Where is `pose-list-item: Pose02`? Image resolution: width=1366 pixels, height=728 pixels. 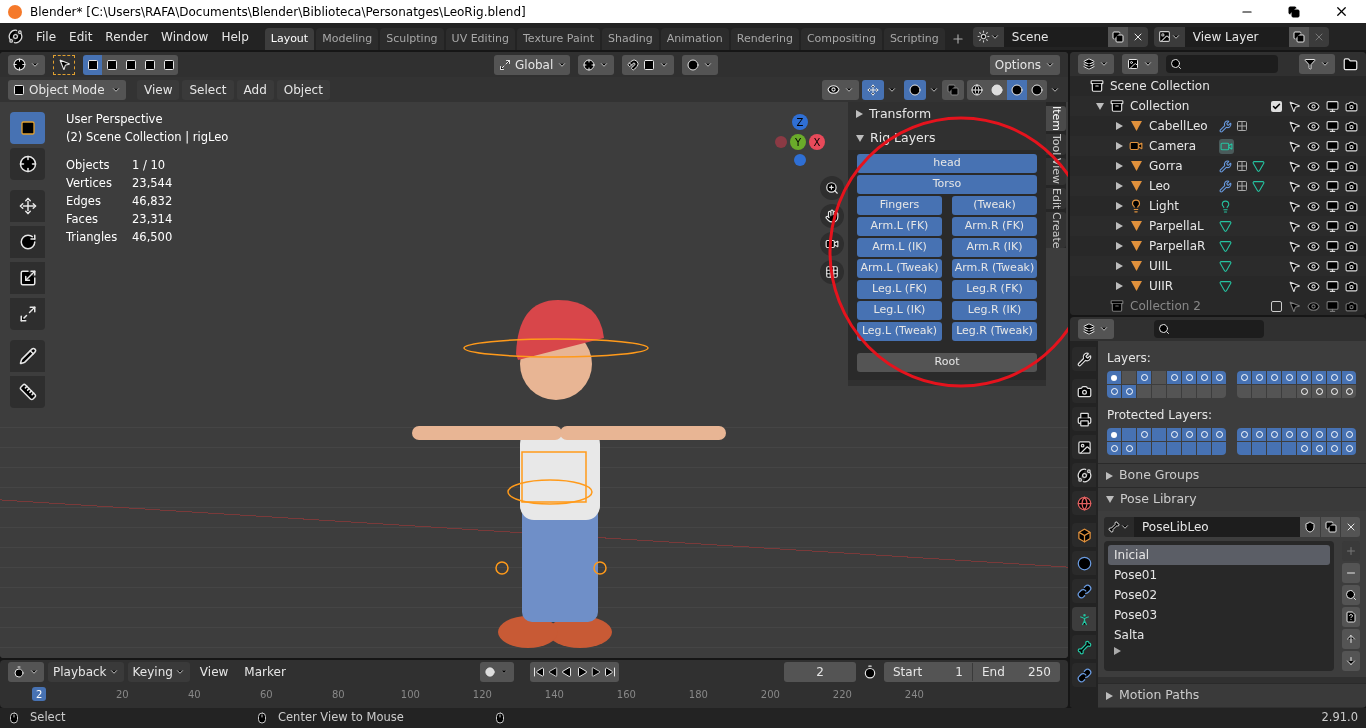 pose-list-item: Pose02 is located at coordinates (1219, 595).